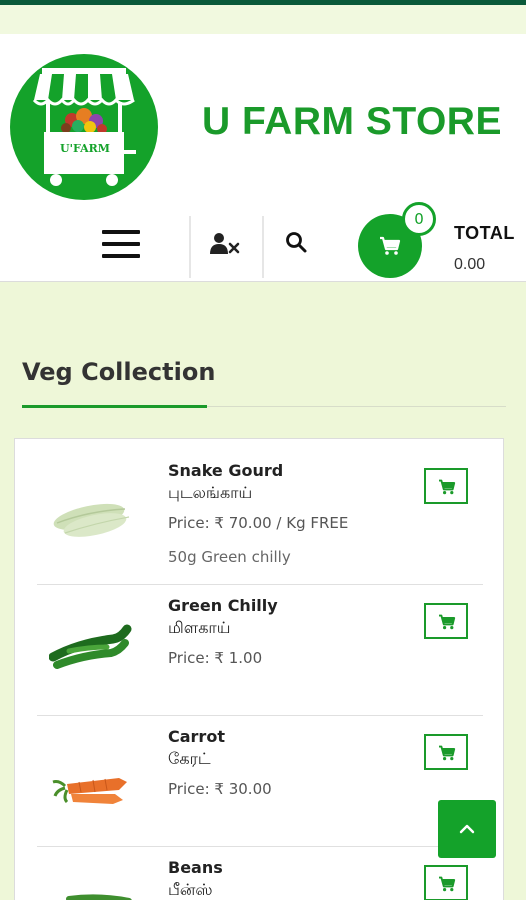 Image resolution: width=526 pixels, height=900 pixels. I want to click on scroll-to-top-button, so click(467, 829).